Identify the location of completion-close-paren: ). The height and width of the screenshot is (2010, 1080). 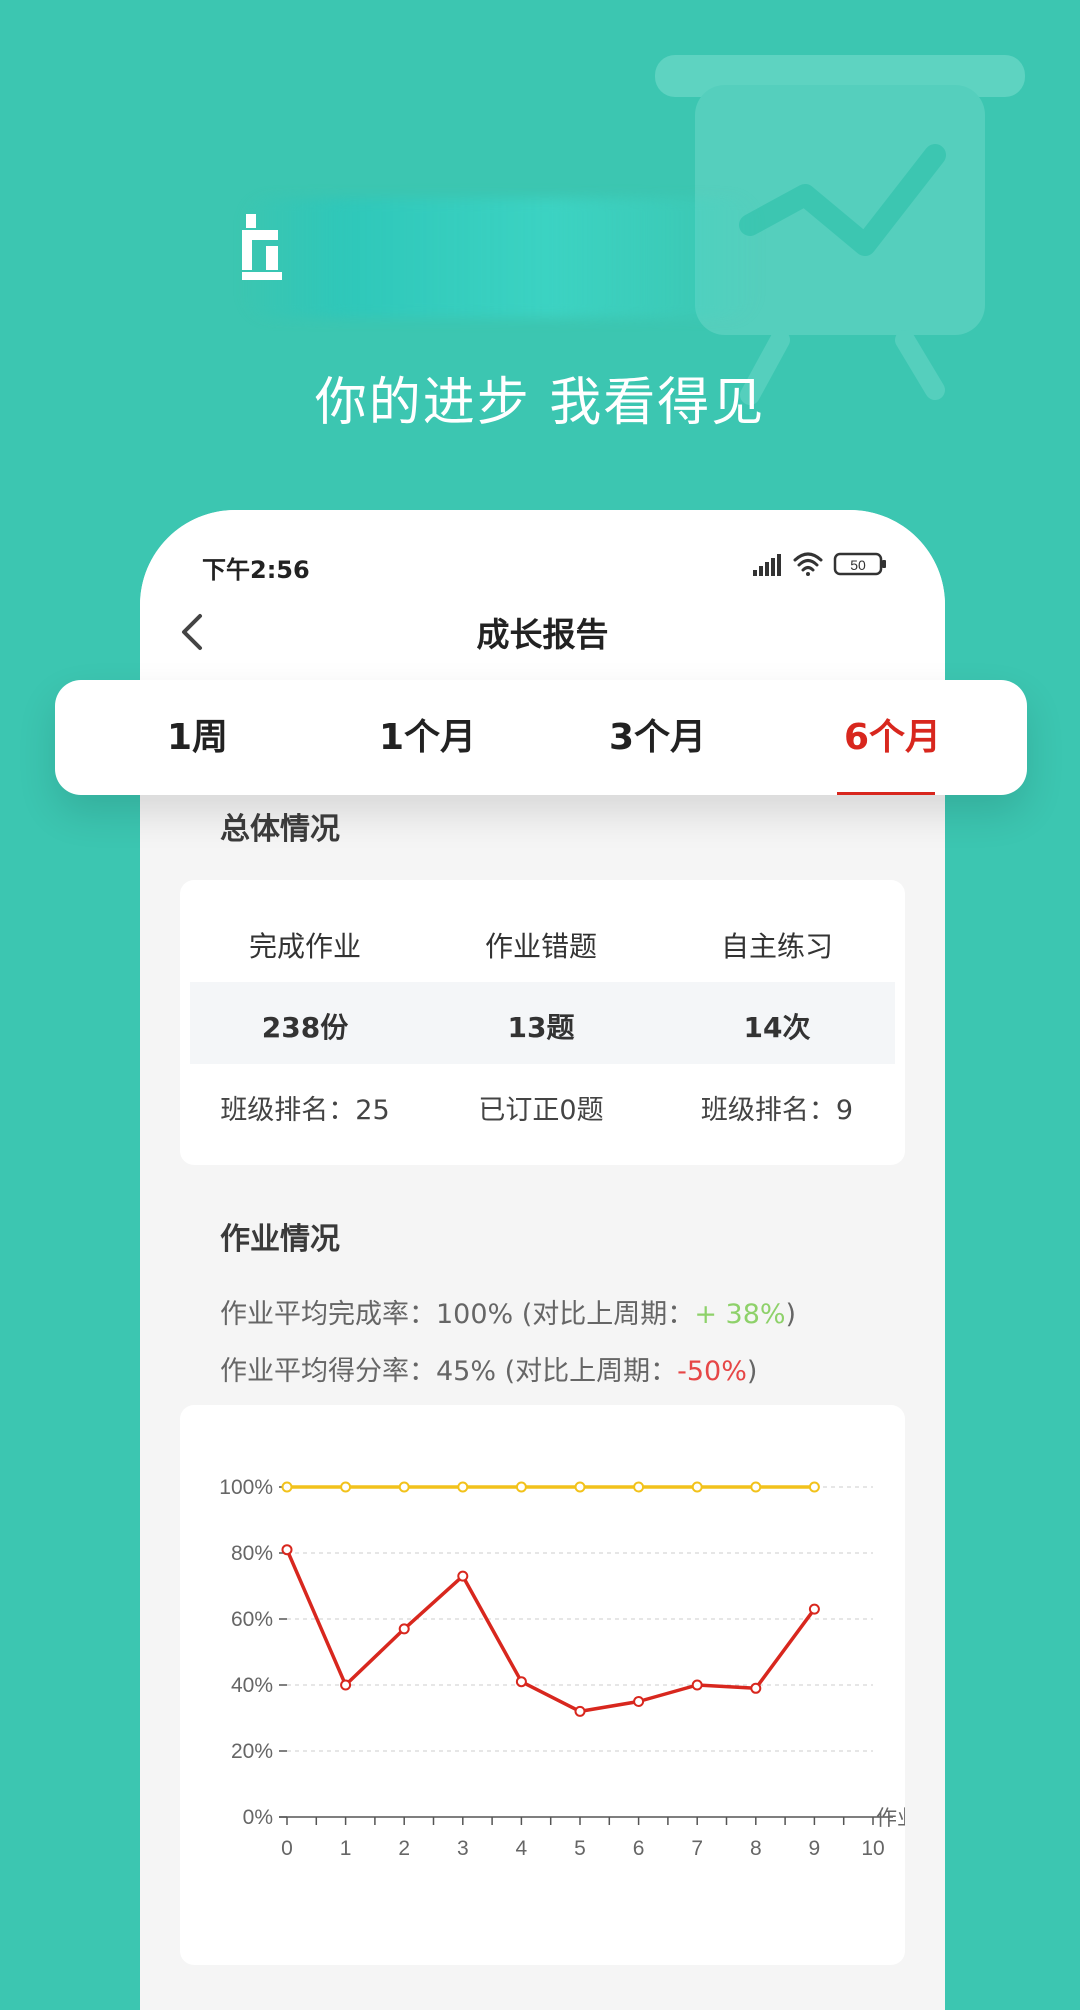
(791, 1314).